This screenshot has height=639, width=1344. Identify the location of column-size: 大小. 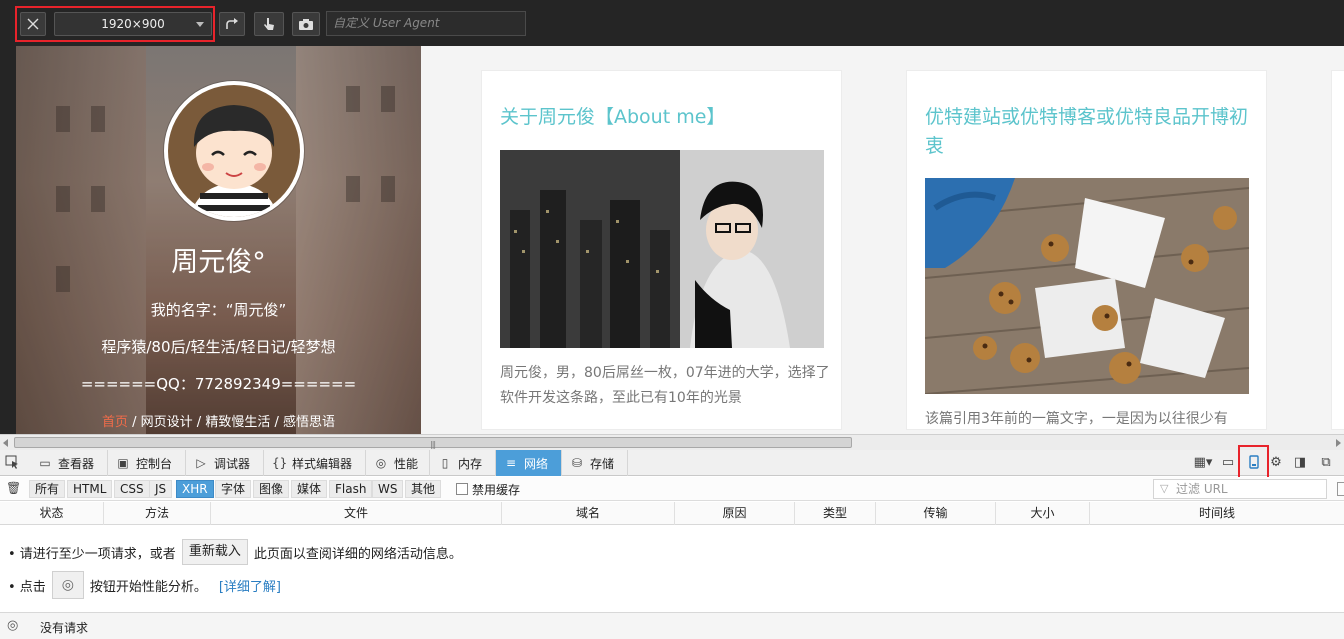
(1043, 513).